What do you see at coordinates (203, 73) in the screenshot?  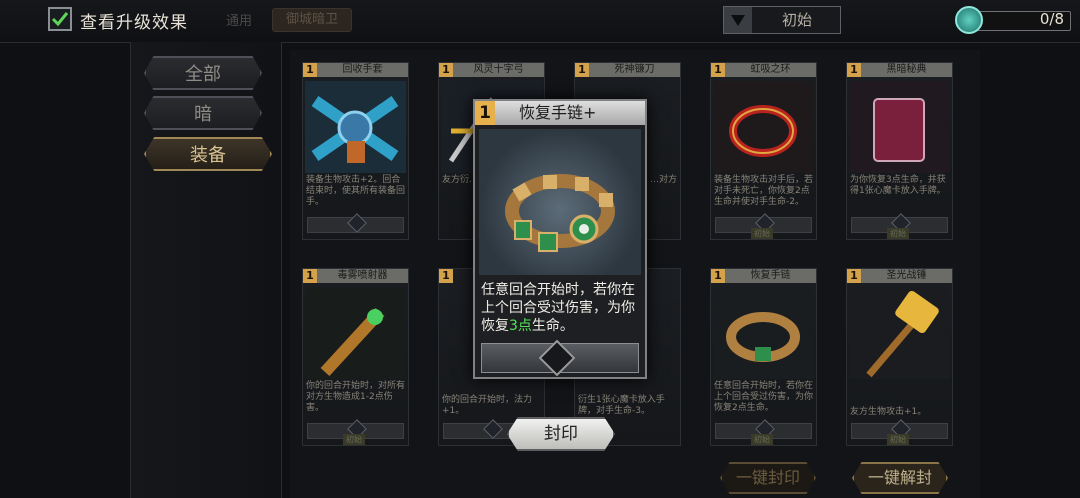 I see `sidebar-item-all: 全部` at bounding box center [203, 73].